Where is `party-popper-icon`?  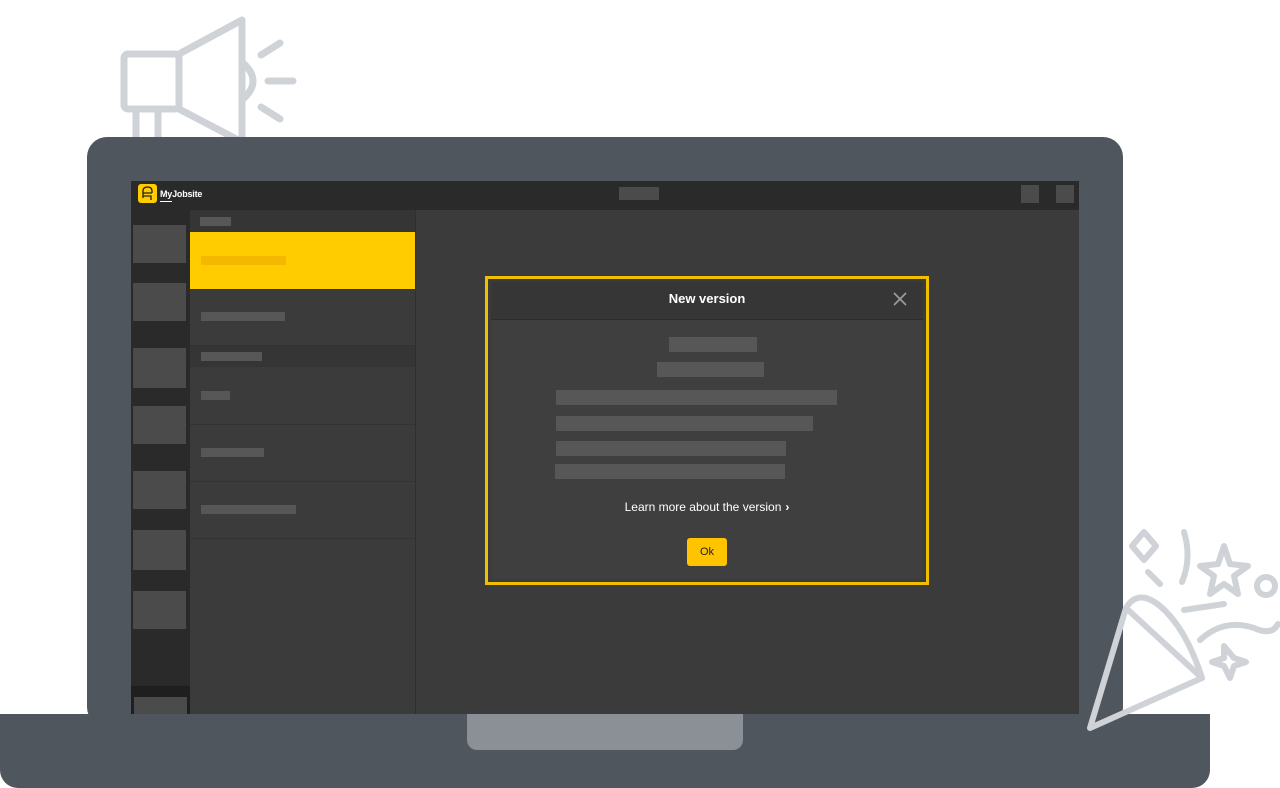 party-popper-icon is located at coordinates (1183, 630).